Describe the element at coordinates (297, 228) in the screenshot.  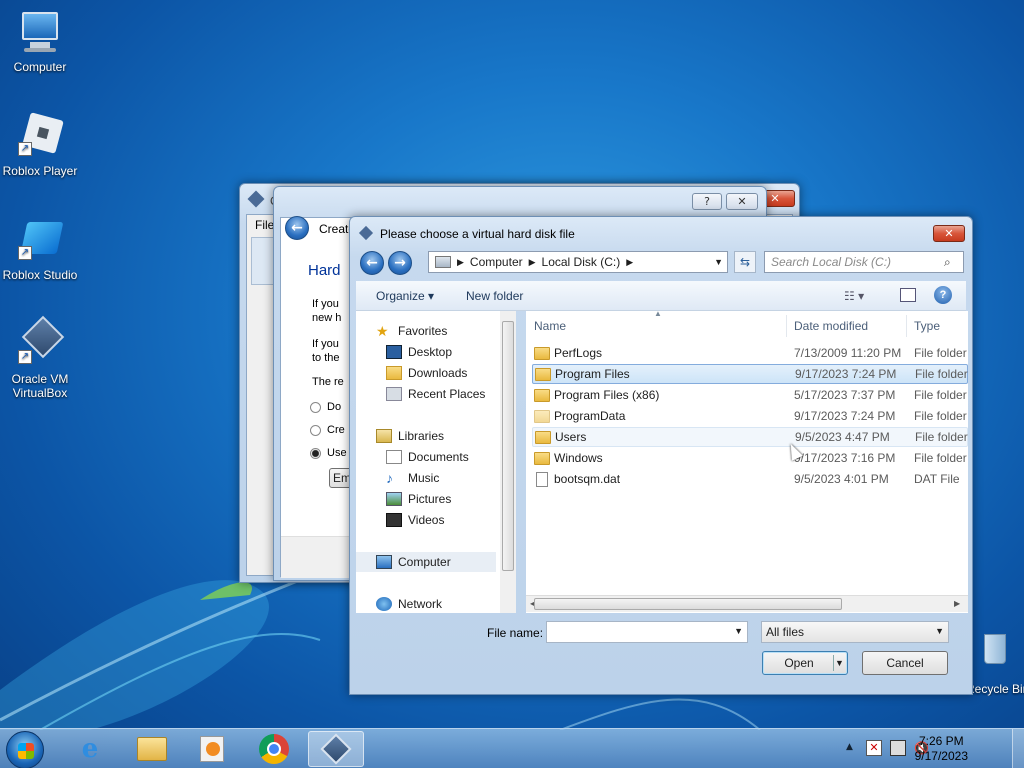
I see `back-arrow-icon: ←` at that location.